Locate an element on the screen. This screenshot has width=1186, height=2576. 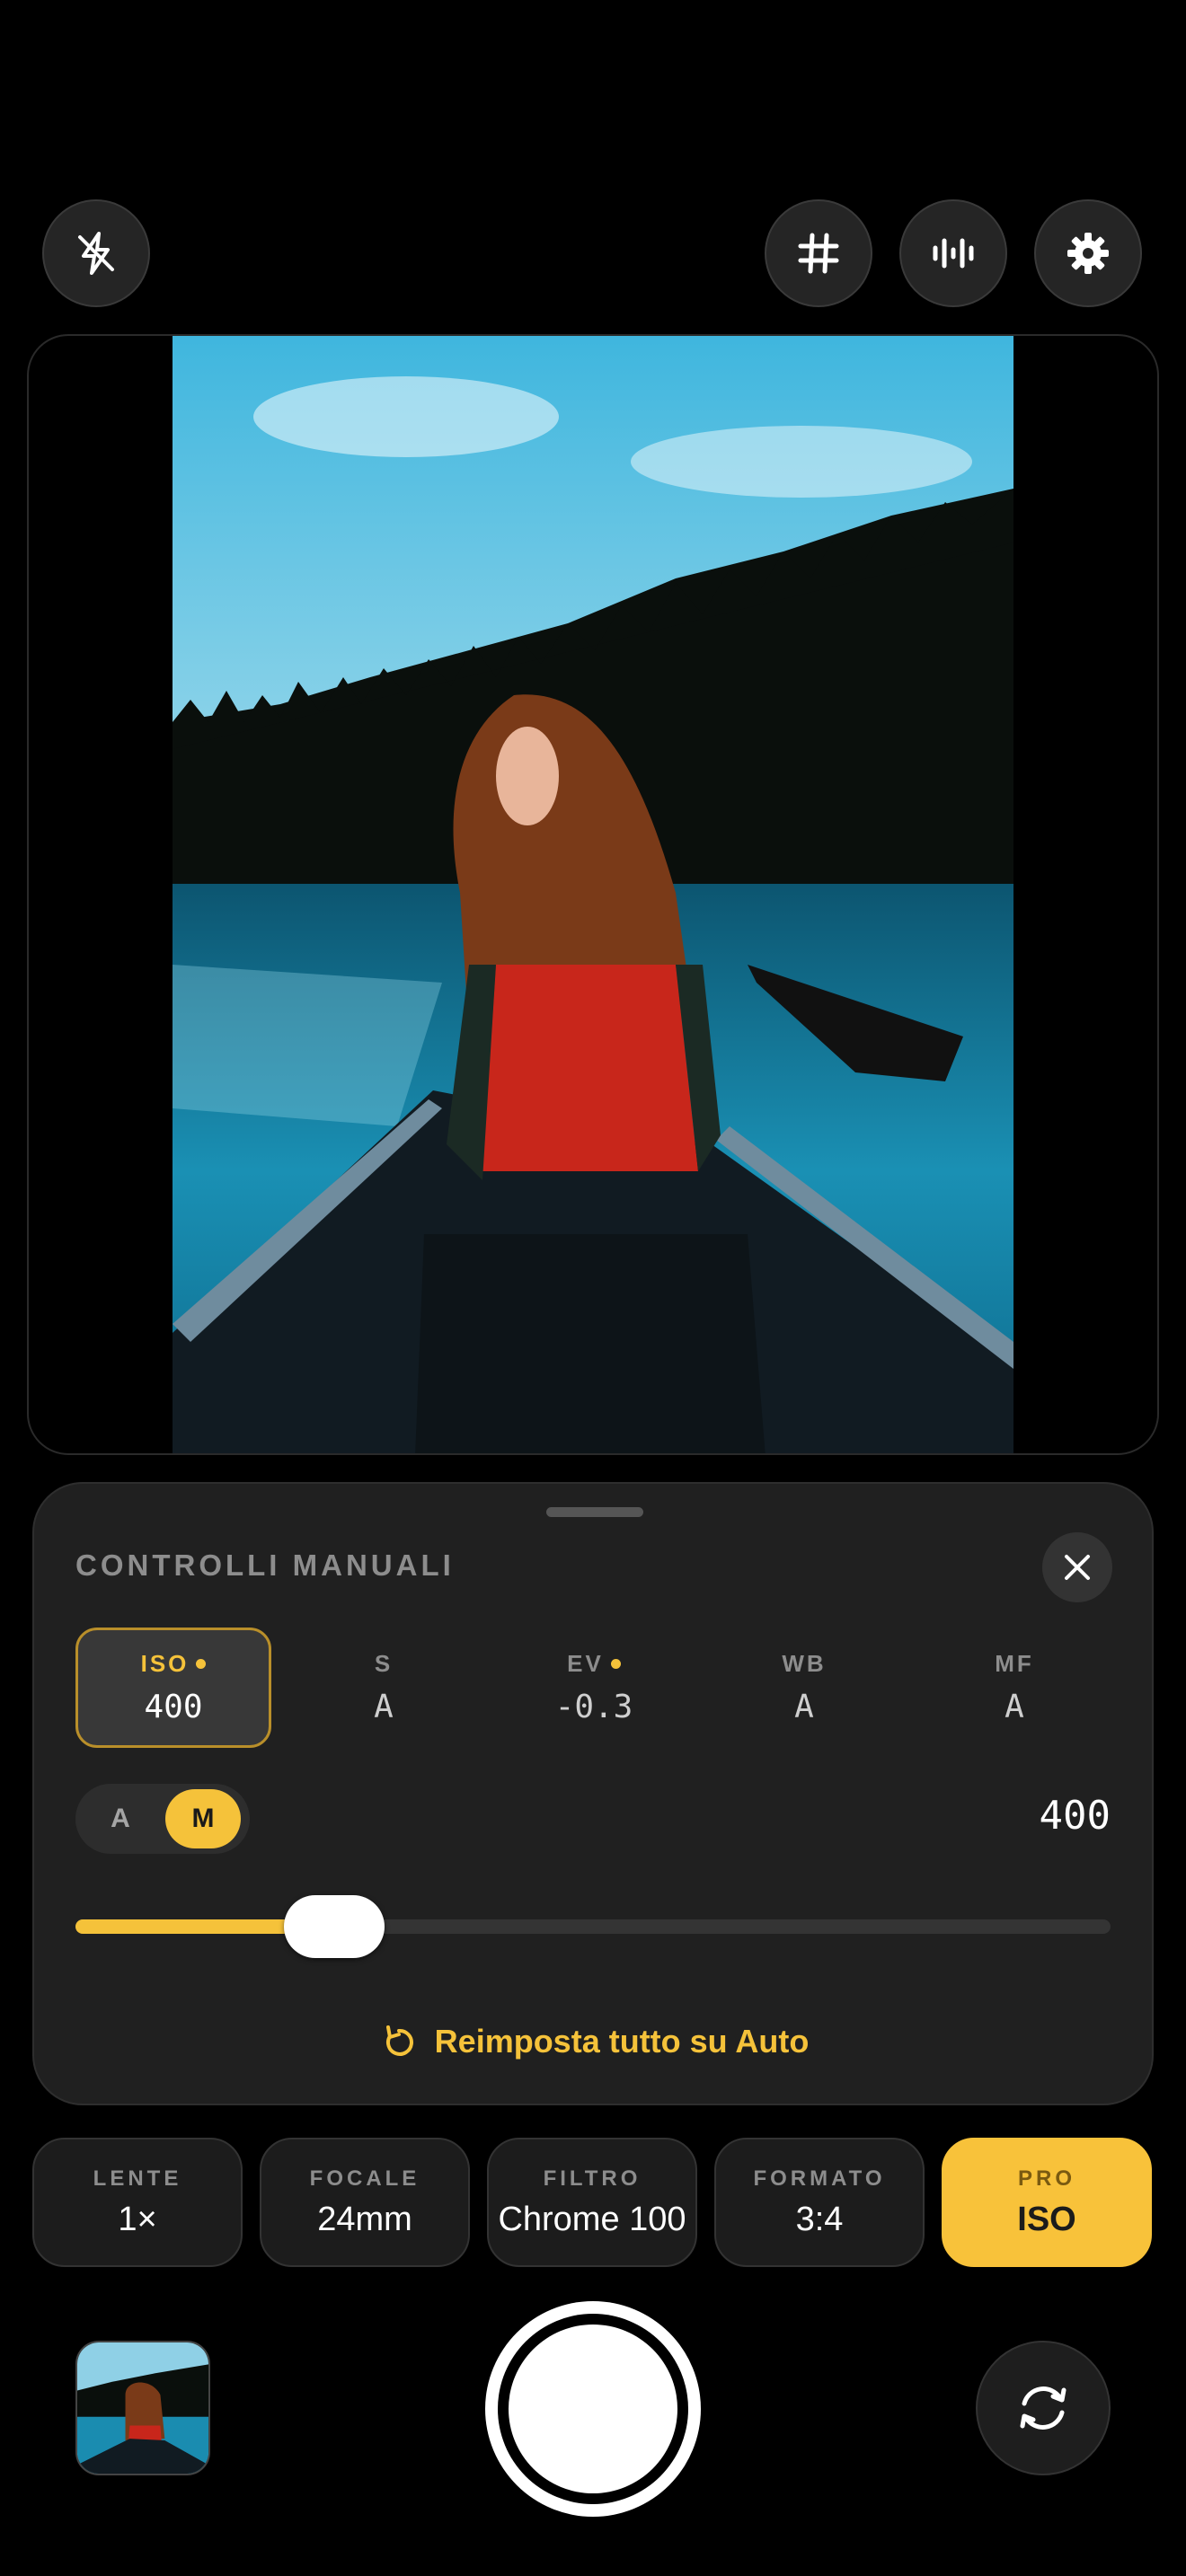
param-label: EV is located at coordinates (585, 1663).